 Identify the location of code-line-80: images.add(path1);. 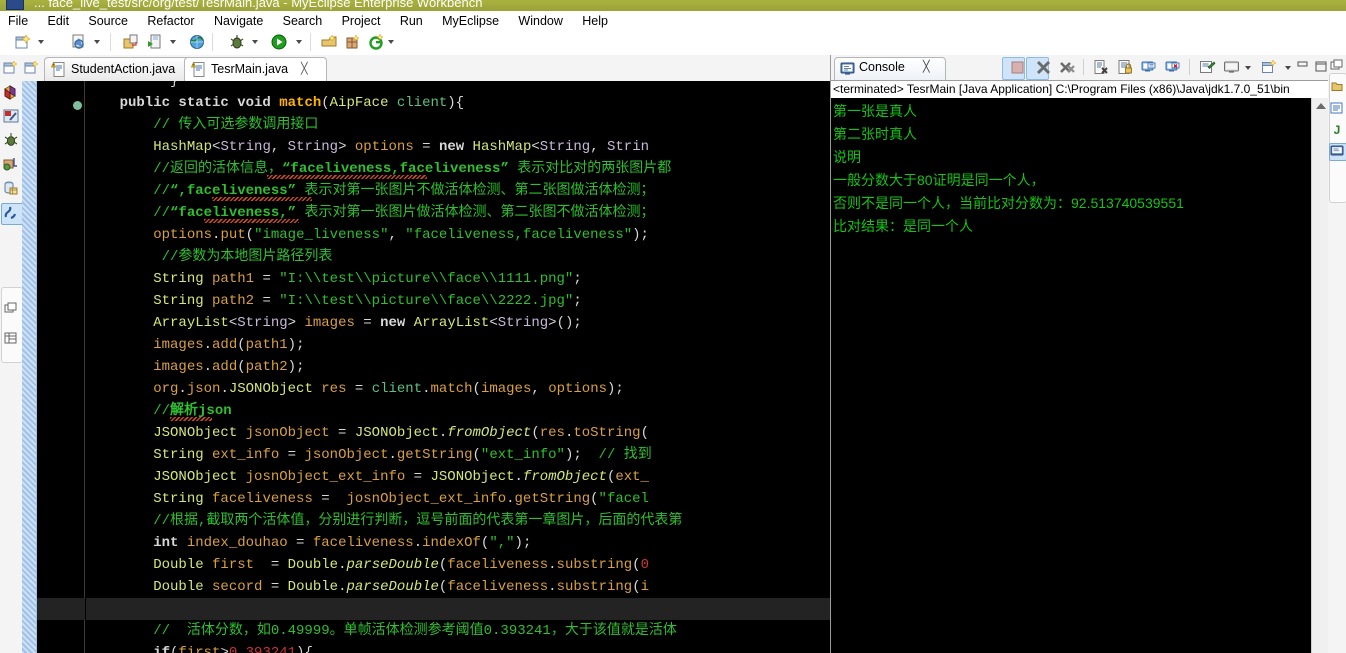
(195, 345).